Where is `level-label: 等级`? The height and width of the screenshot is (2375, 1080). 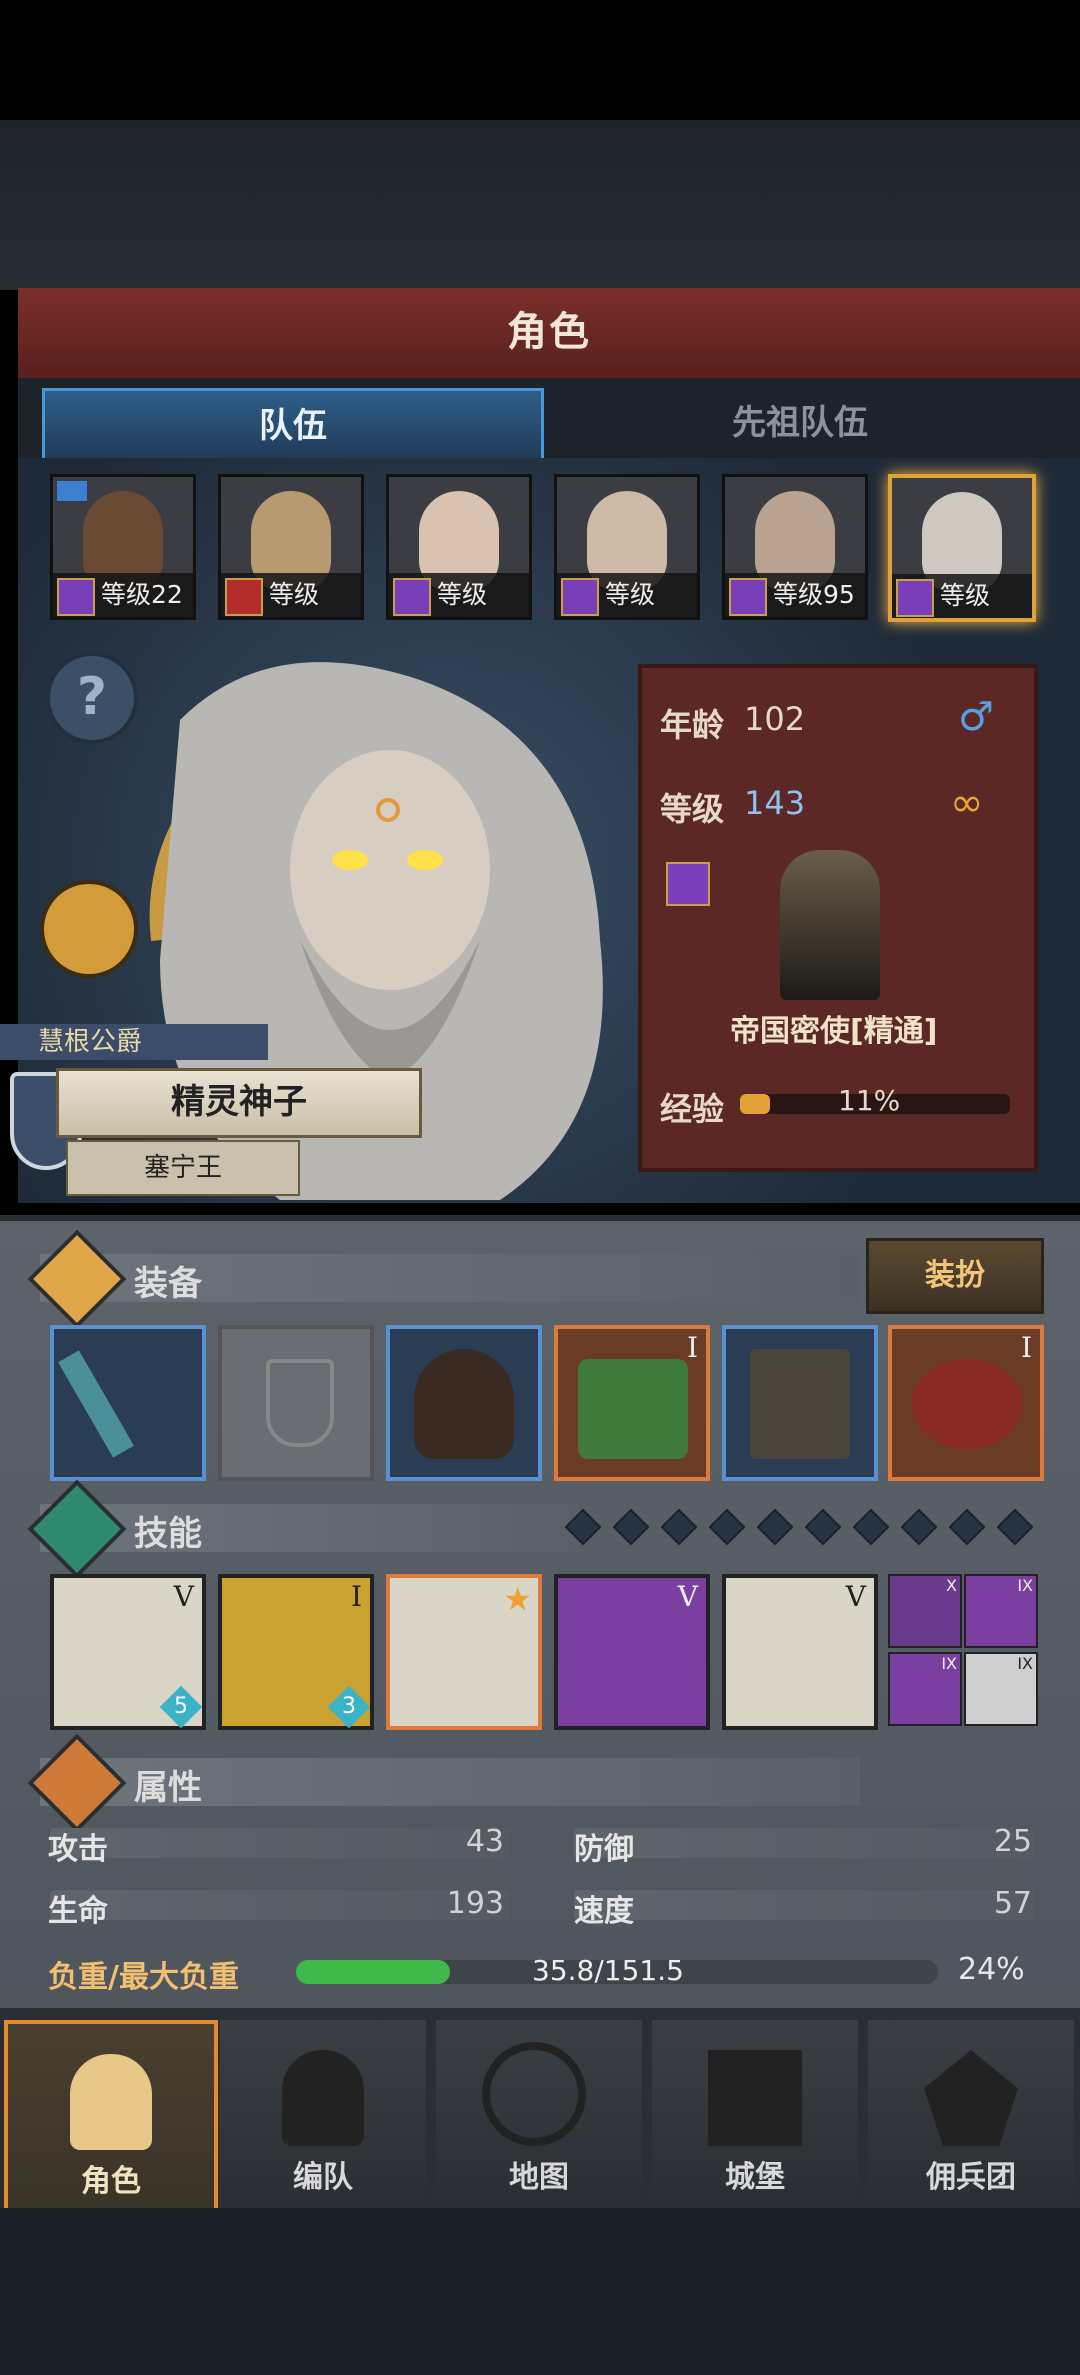 level-label: 等级 is located at coordinates (692, 809).